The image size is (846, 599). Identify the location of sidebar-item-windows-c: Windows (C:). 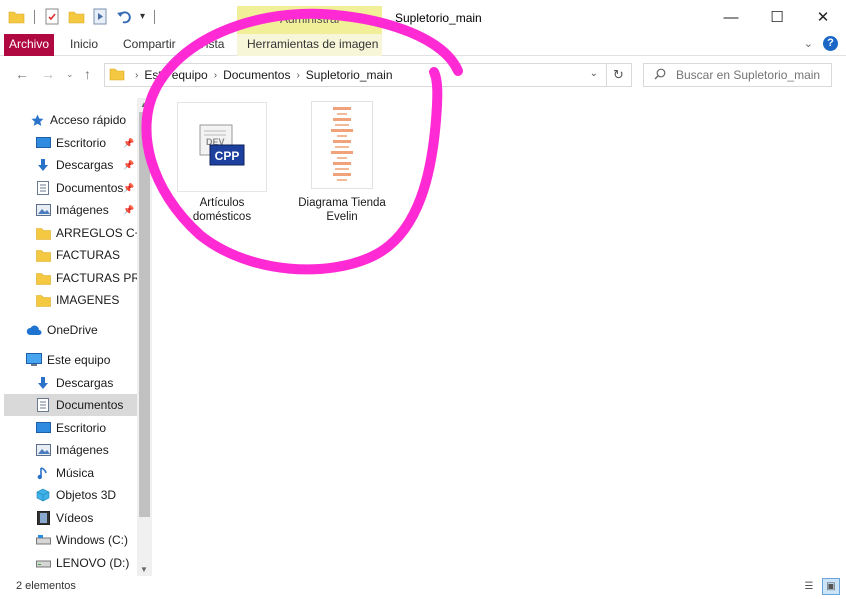
(68, 540).